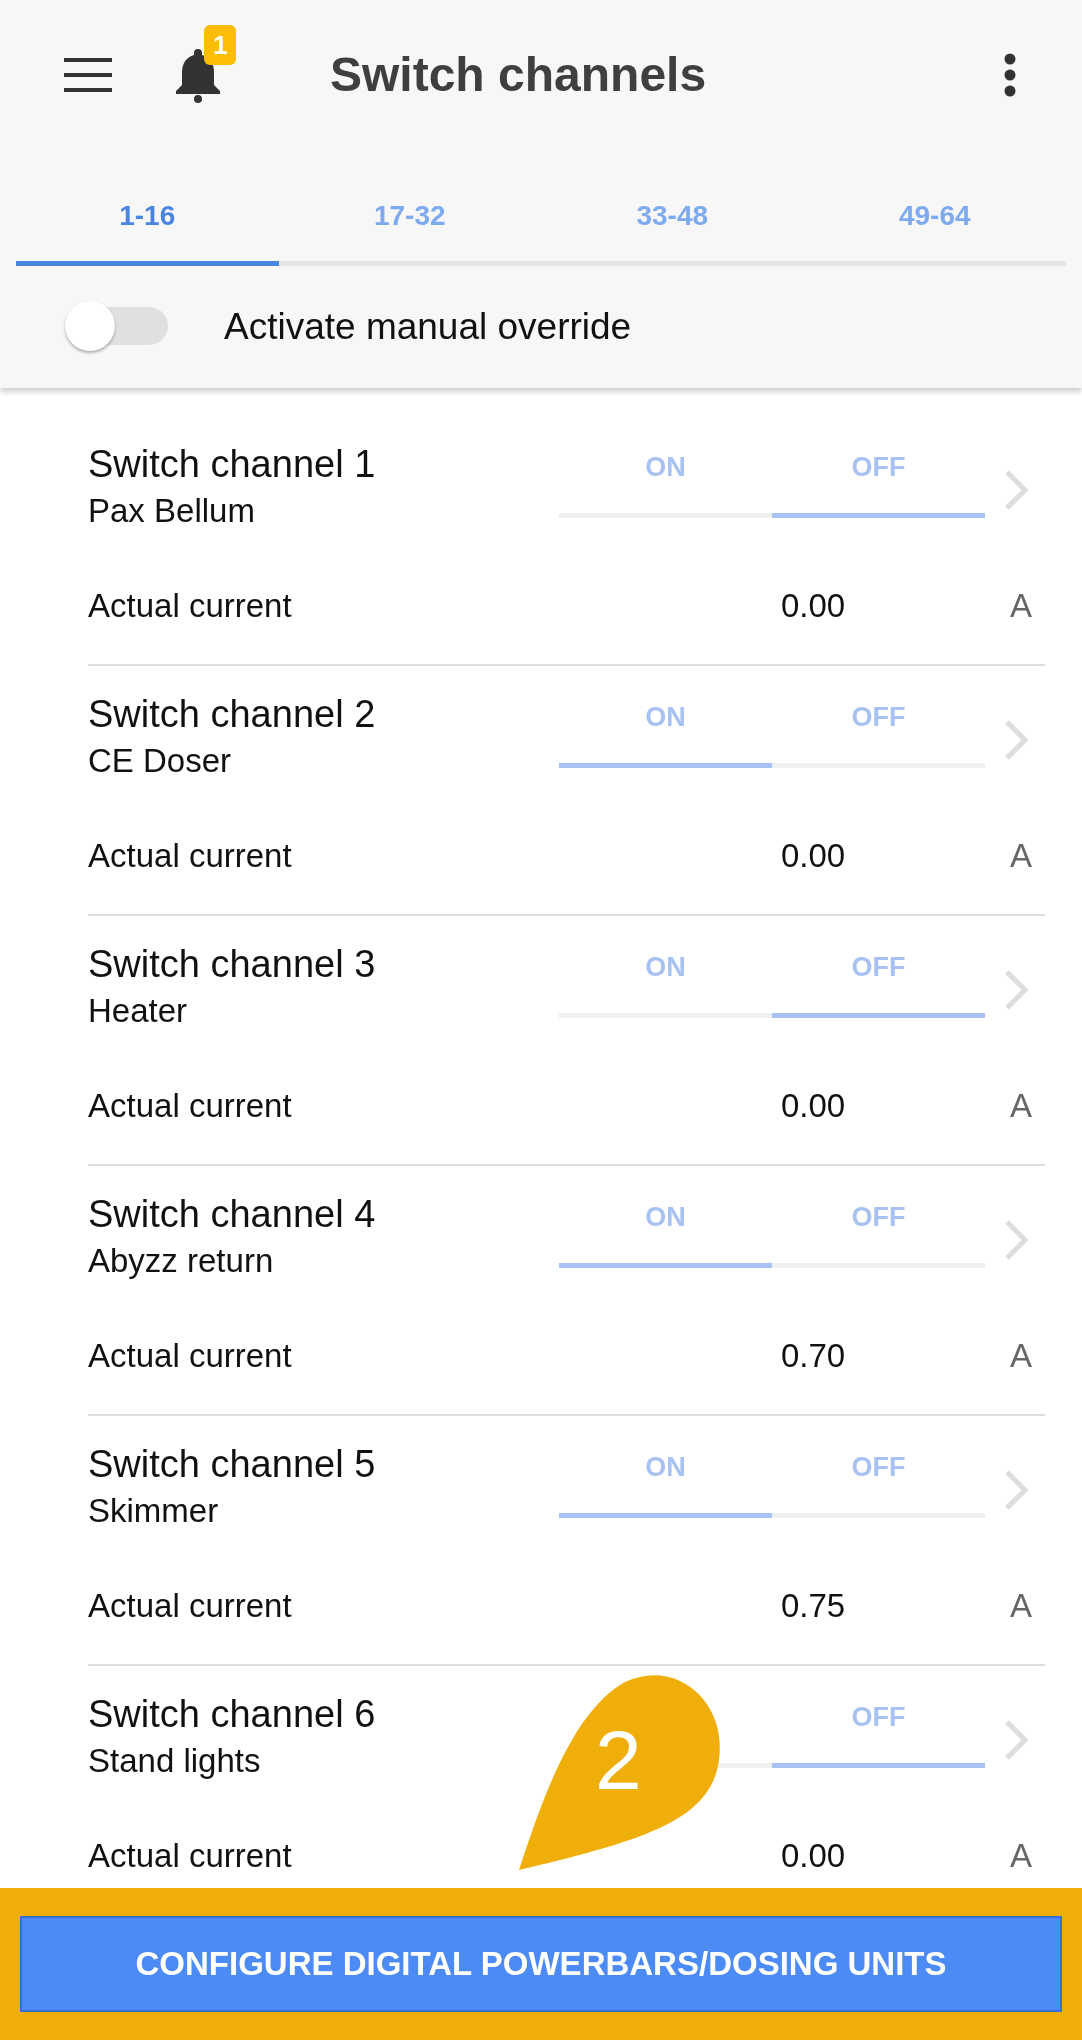 Image resolution: width=1082 pixels, height=2040 pixels. Describe the element at coordinates (232, 1714) in the screenshot. I see `channel-name: Switch channel 6` at that location.